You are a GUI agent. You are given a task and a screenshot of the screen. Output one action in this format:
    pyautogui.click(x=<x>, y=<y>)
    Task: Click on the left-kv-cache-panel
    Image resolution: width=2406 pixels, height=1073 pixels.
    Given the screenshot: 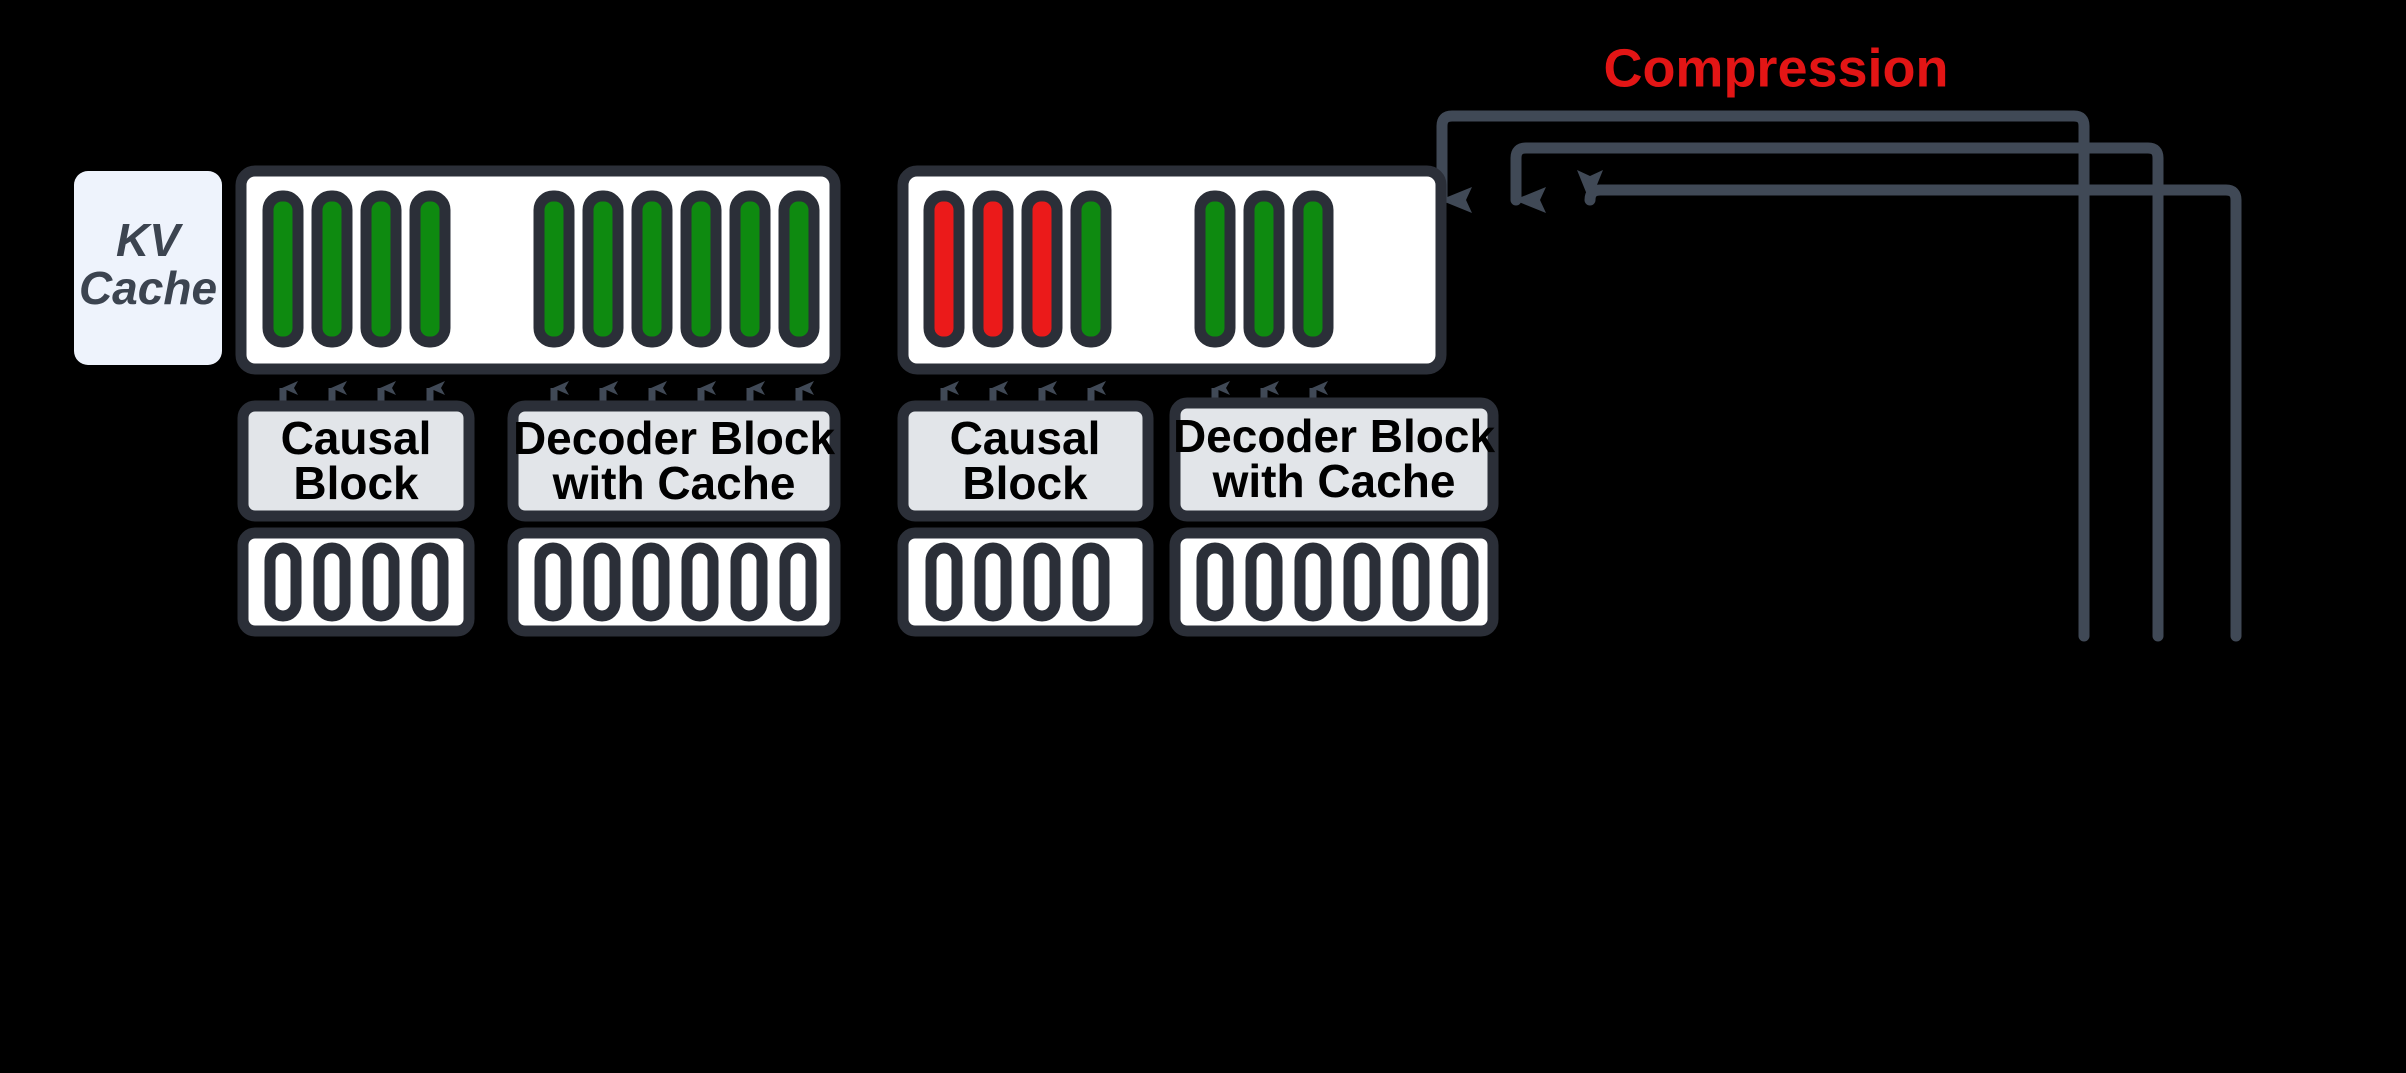 What is the action you would take?
    pyautogui.click(x=538, y=270)
    